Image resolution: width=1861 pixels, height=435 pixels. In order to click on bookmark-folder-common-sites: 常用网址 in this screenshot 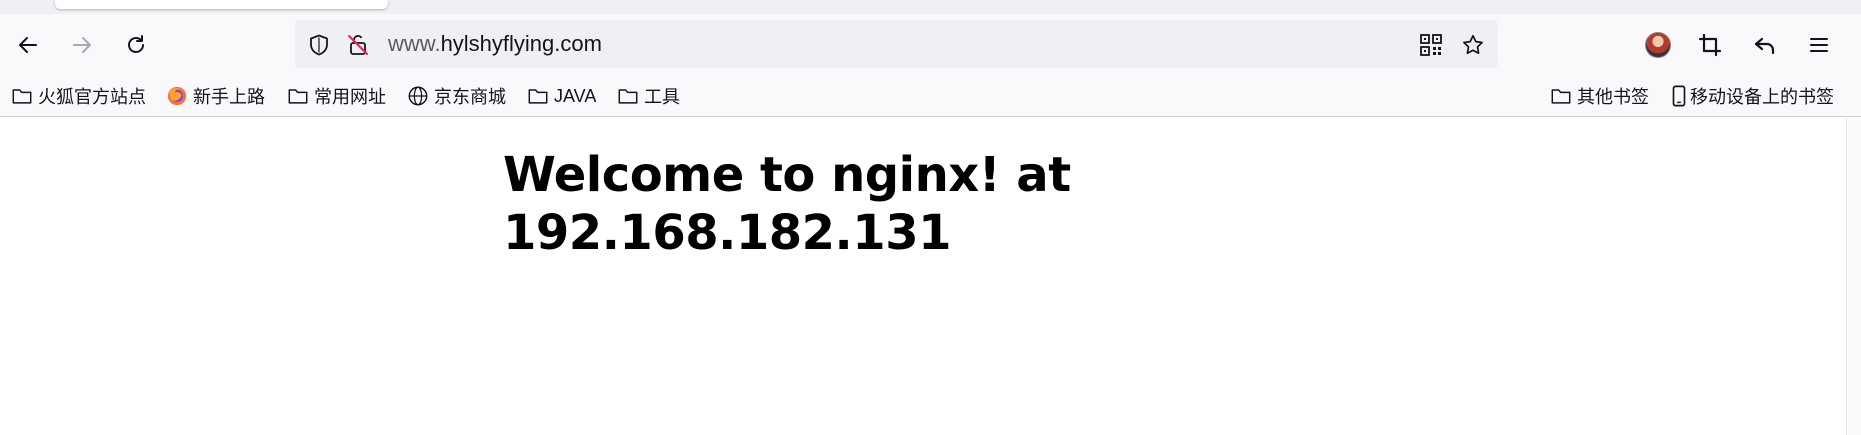, I will do `click(336, 96)`.